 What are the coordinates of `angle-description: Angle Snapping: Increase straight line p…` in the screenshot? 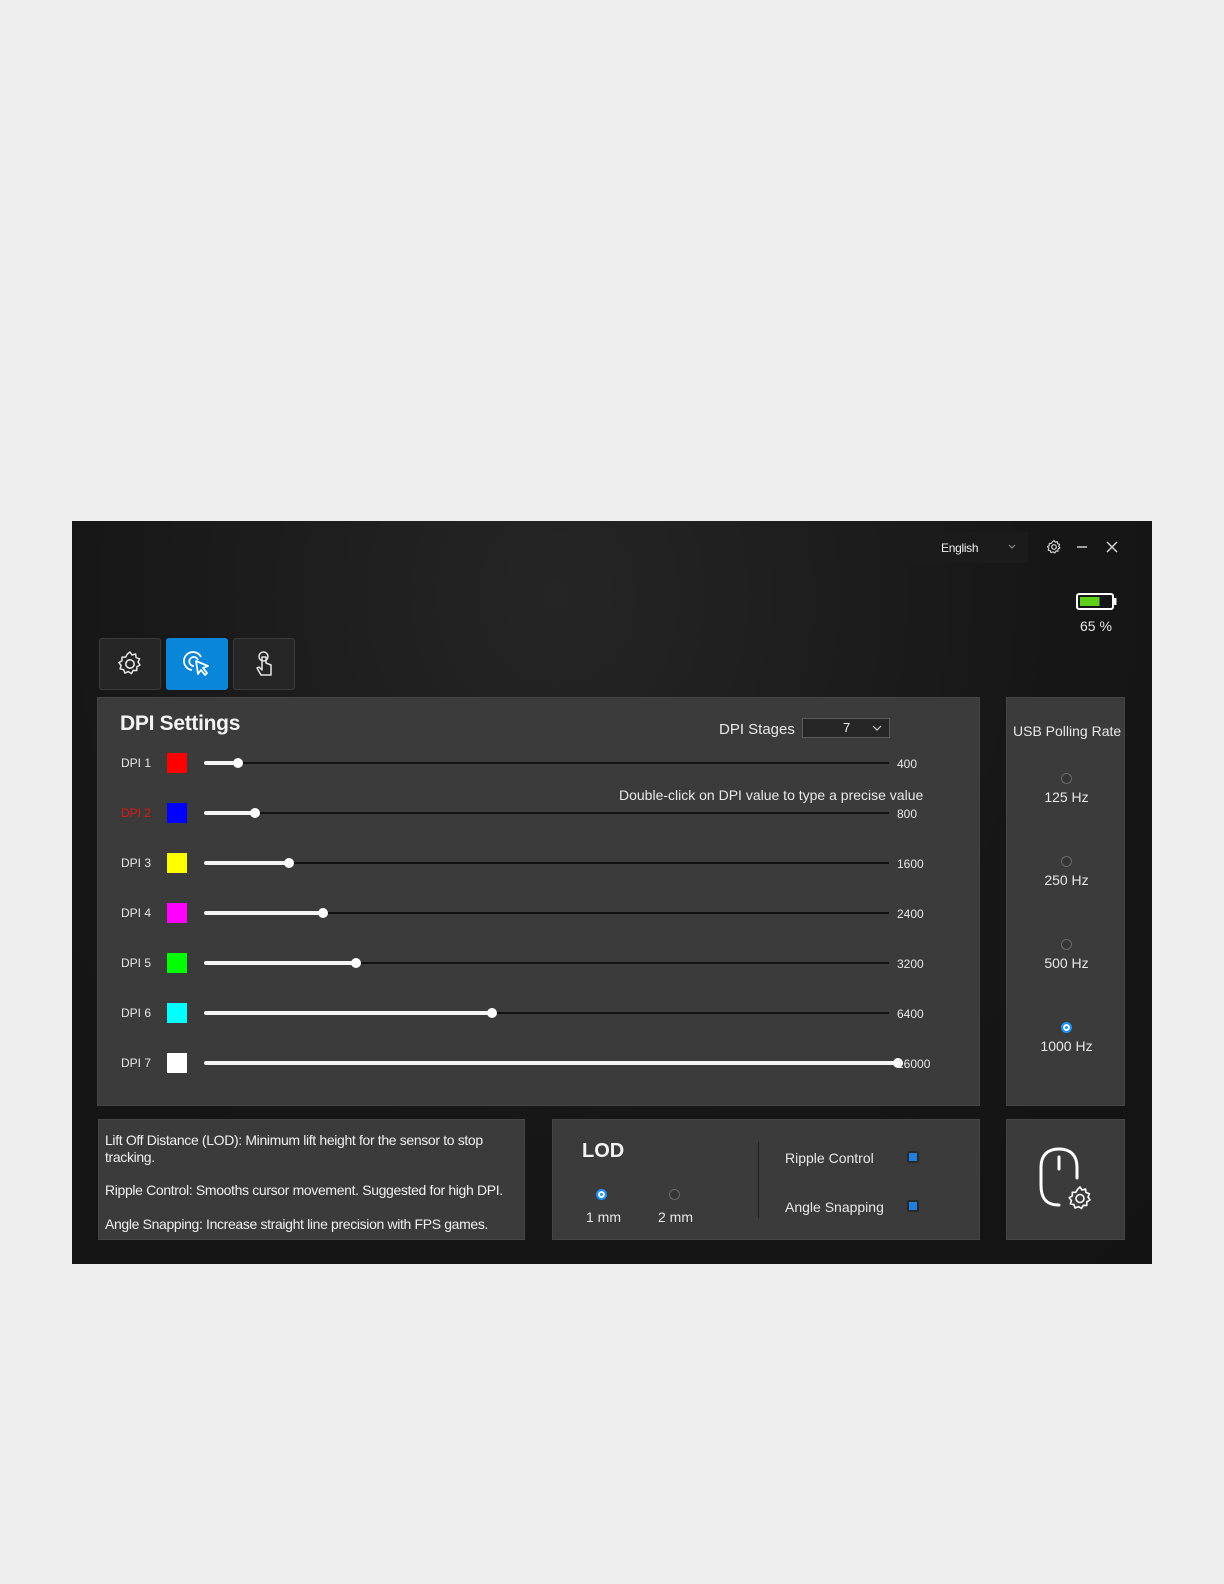 It's located at (297, 1224).